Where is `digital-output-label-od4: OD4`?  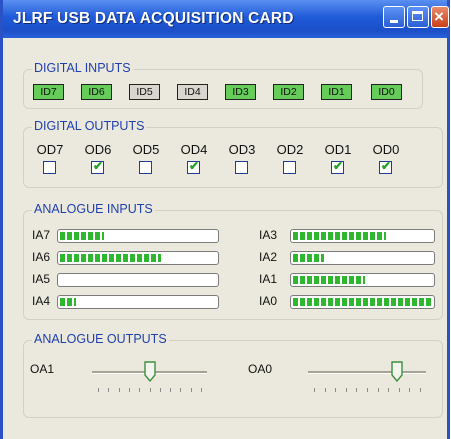
digital-output-label-od4: OD4 is located at coordinates (194, 149).